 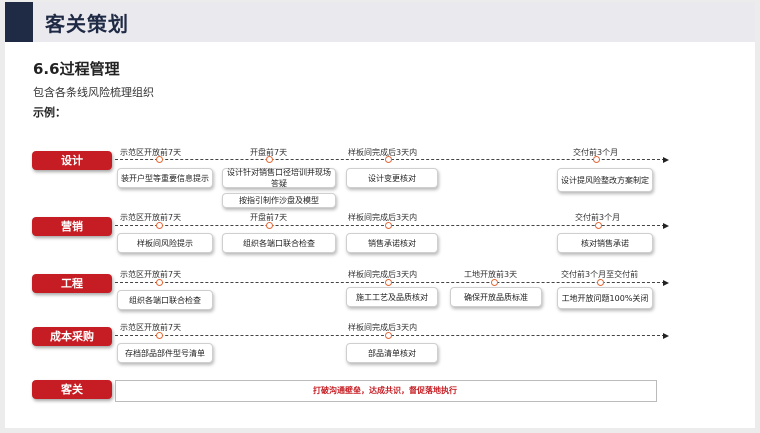 What do you see at coordinates (72, 336) in the screenshot?
I see `row-label-cost-procurement: 成本采购` at bounding box center [72, 336].